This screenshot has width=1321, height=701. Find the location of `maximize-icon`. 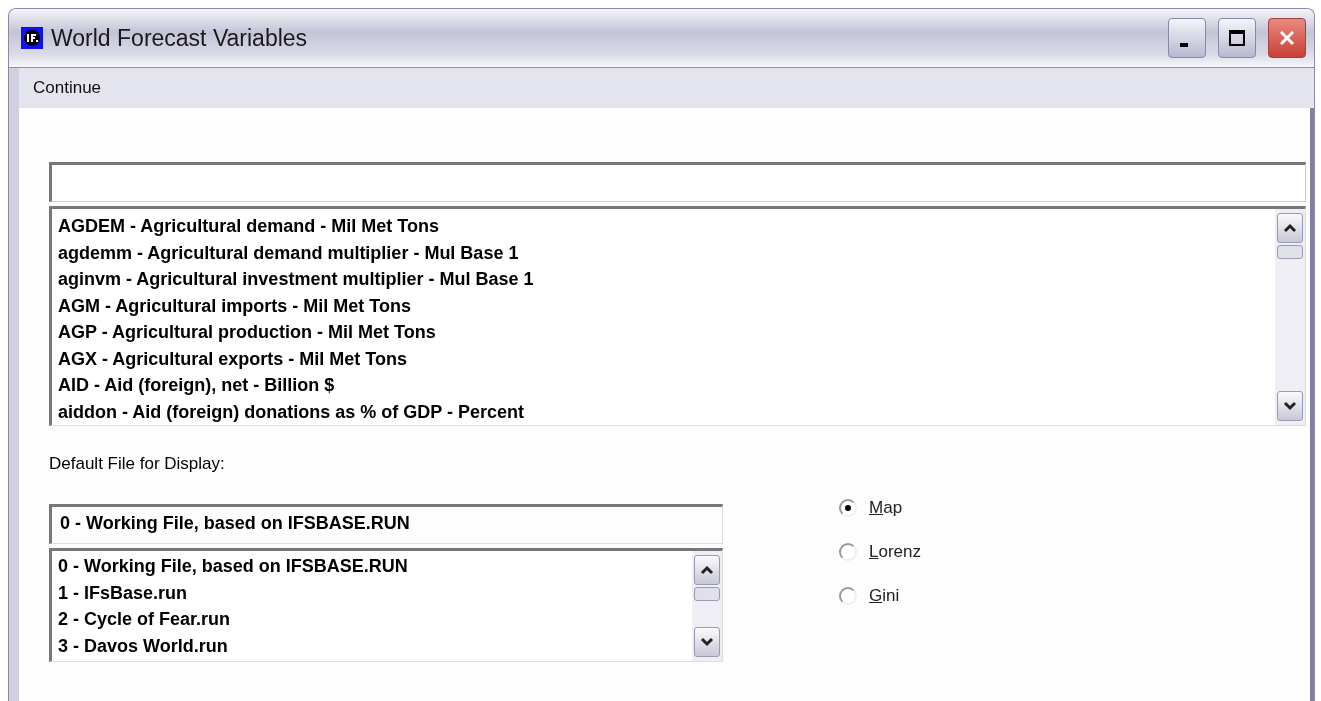

maximize-icon is located at coordinates (1237, 38).